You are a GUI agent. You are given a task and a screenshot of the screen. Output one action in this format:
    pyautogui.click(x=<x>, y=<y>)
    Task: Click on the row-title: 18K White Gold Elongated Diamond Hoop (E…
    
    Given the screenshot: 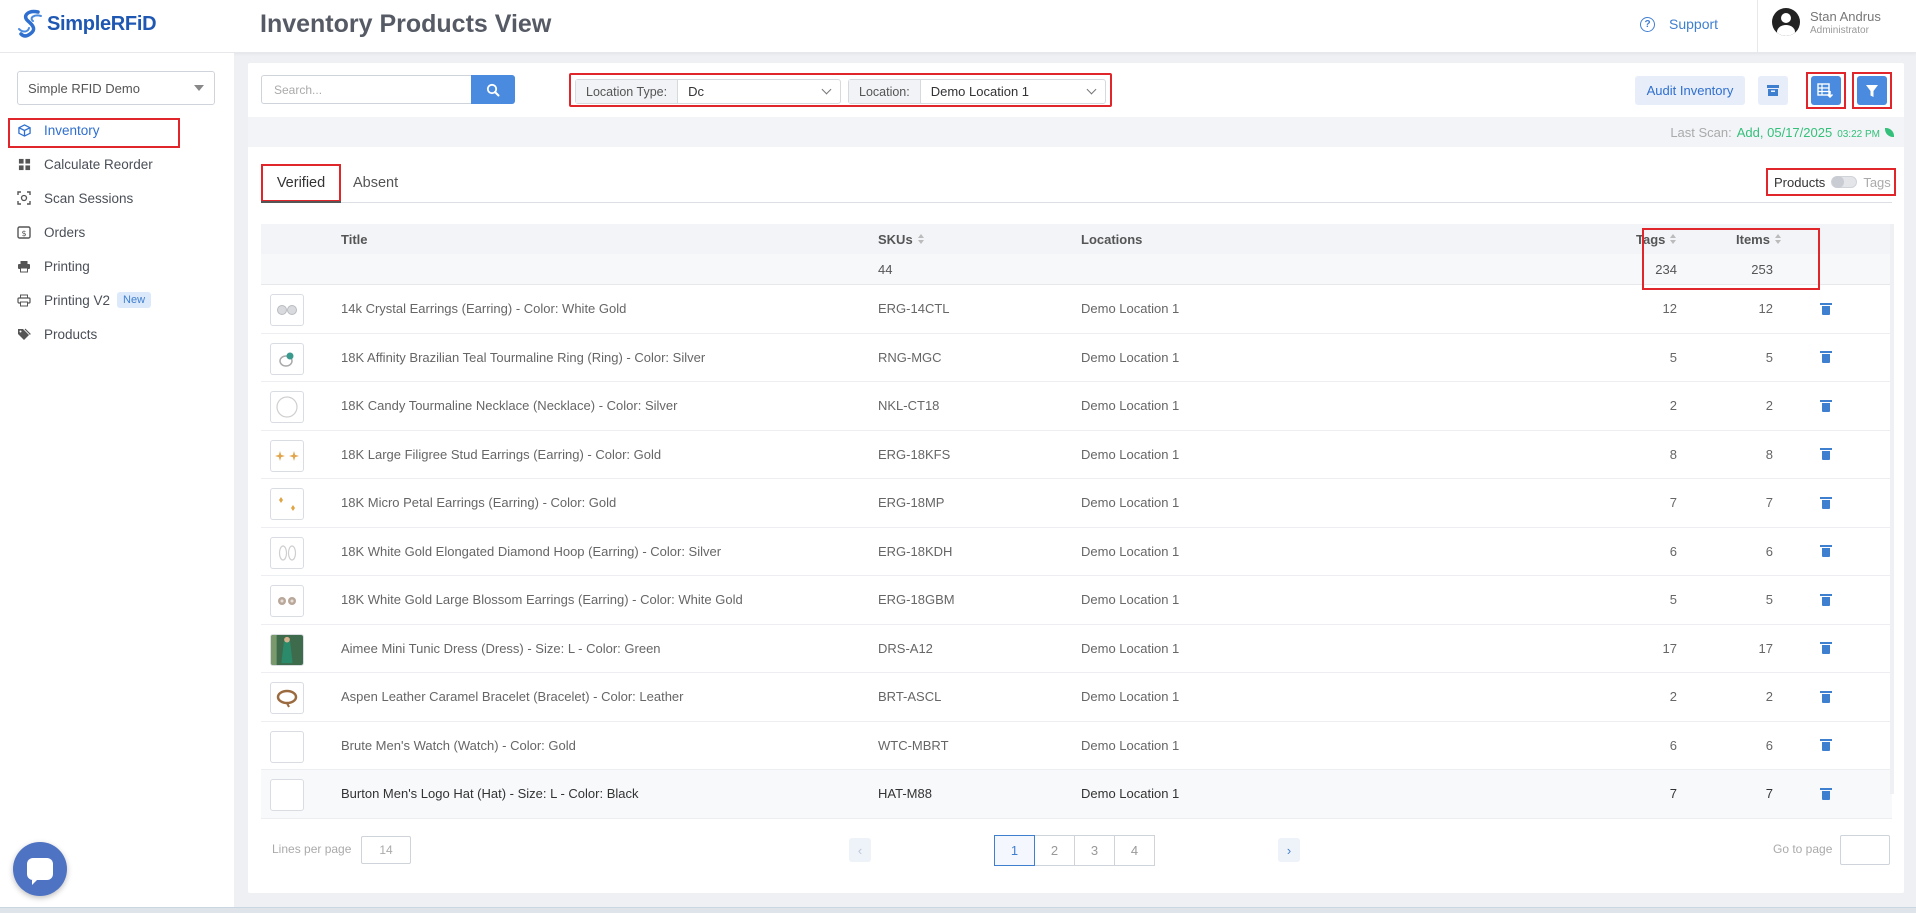 What is the action you would take?
    pyautogui.click(x=531, y=552)
    